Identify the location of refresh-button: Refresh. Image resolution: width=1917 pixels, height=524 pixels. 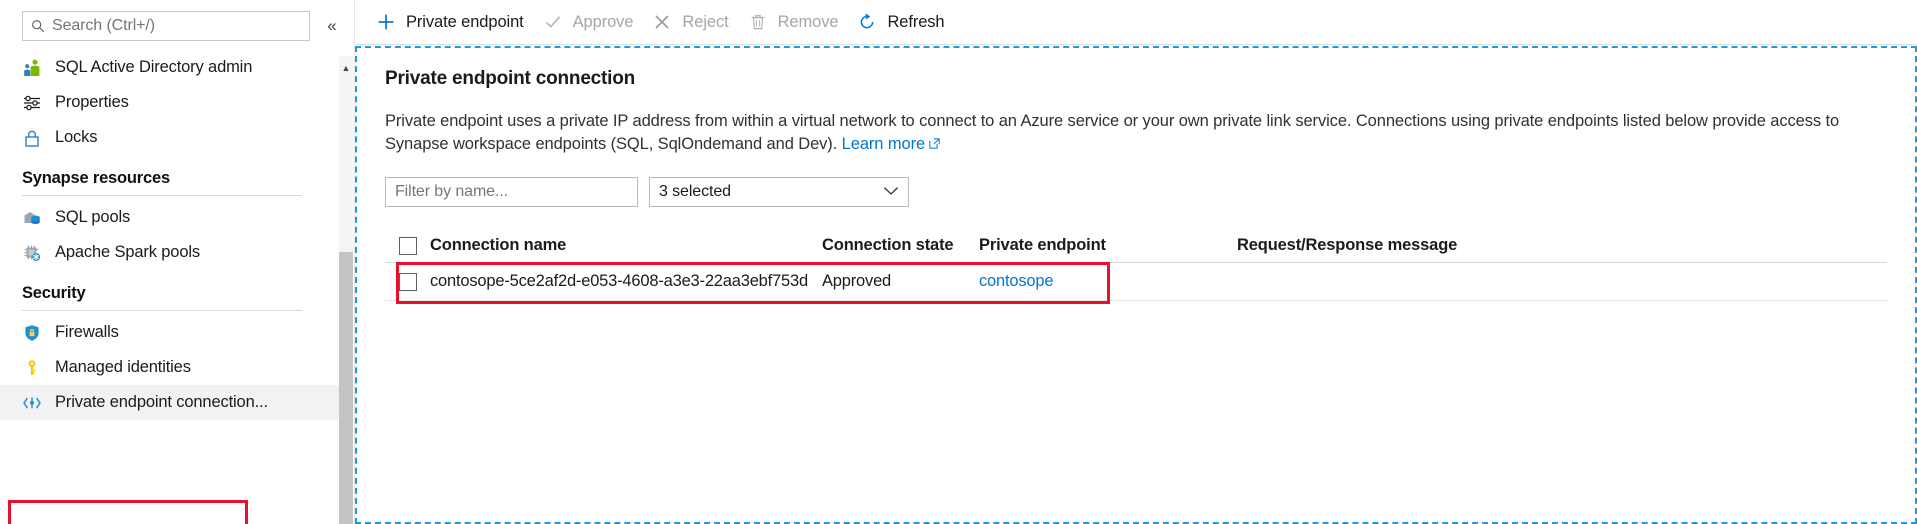
(905, 22).